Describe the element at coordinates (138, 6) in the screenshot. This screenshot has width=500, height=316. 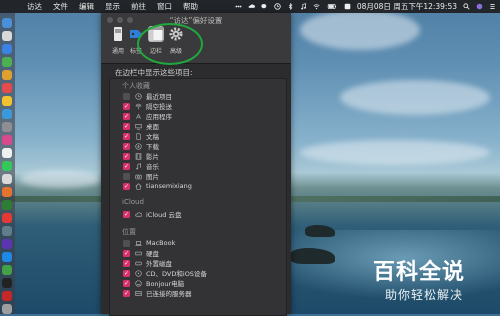
I see `menu-go: 前往` at that location.